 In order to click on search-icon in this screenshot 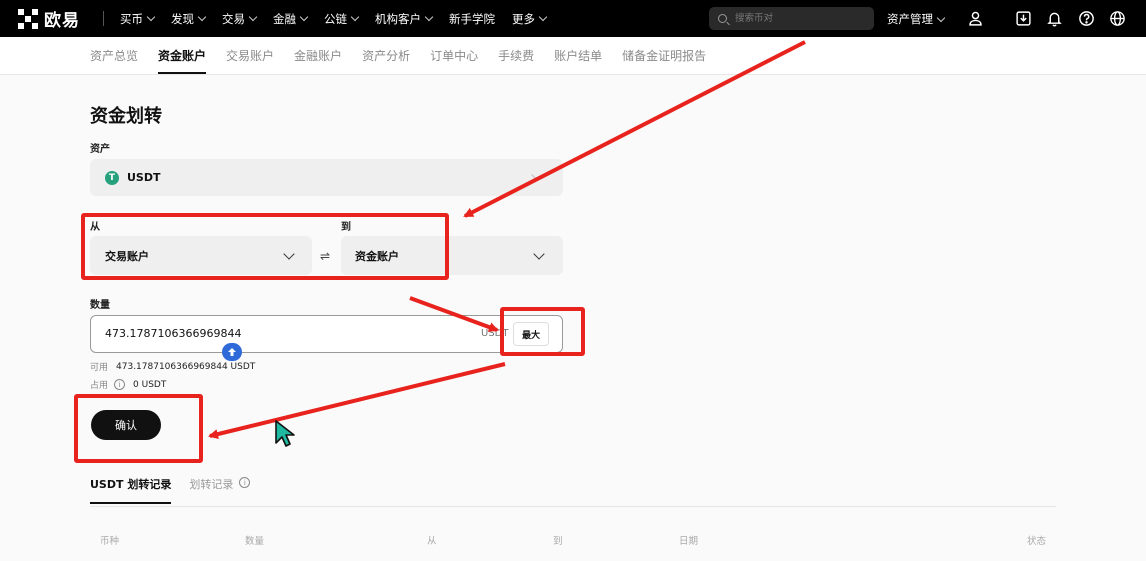, I will do `click(722, 18)`.